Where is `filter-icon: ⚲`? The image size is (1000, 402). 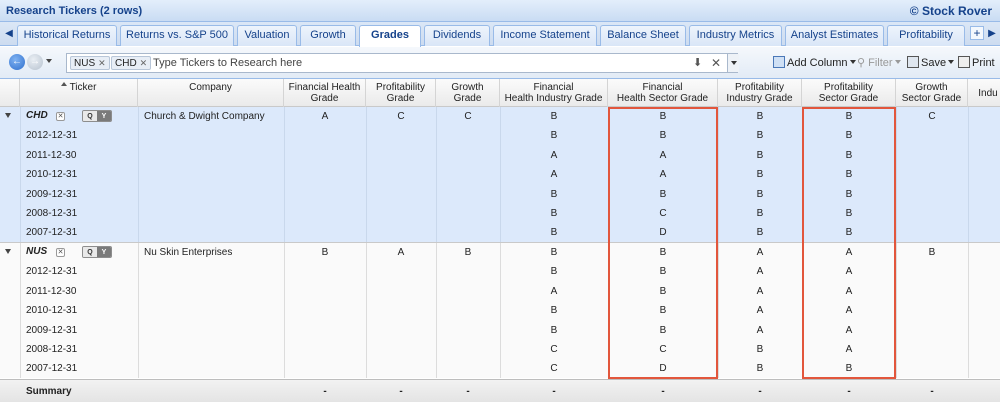 filter-icon: ⚲ is located at coordinates (861, 63).